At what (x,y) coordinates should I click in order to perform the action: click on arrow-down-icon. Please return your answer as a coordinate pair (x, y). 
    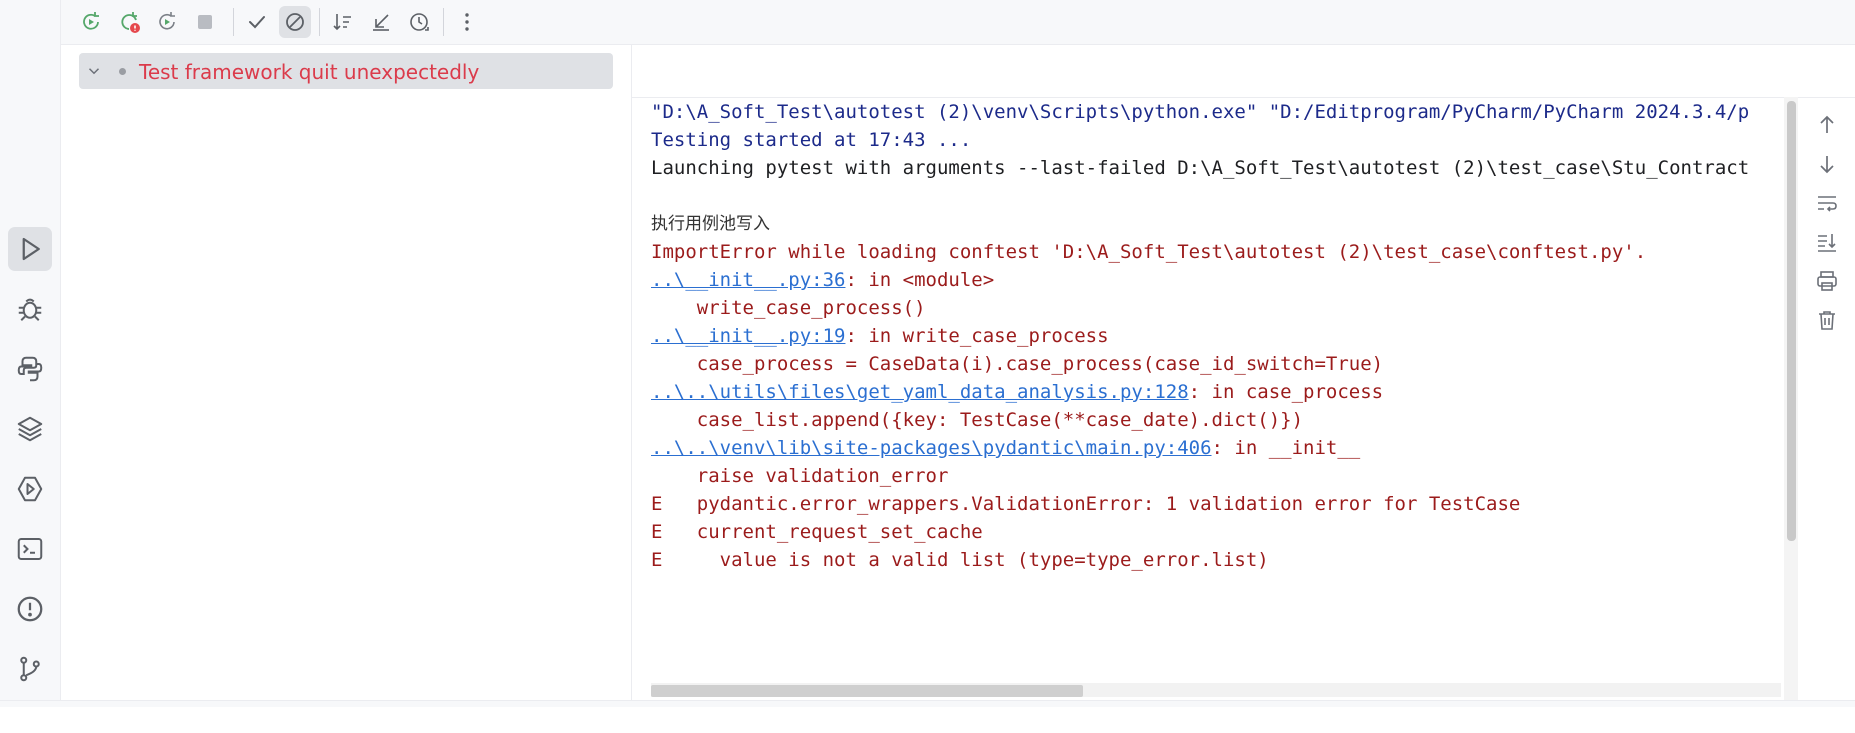
    Looking at the image, I should click on (1827, 165).